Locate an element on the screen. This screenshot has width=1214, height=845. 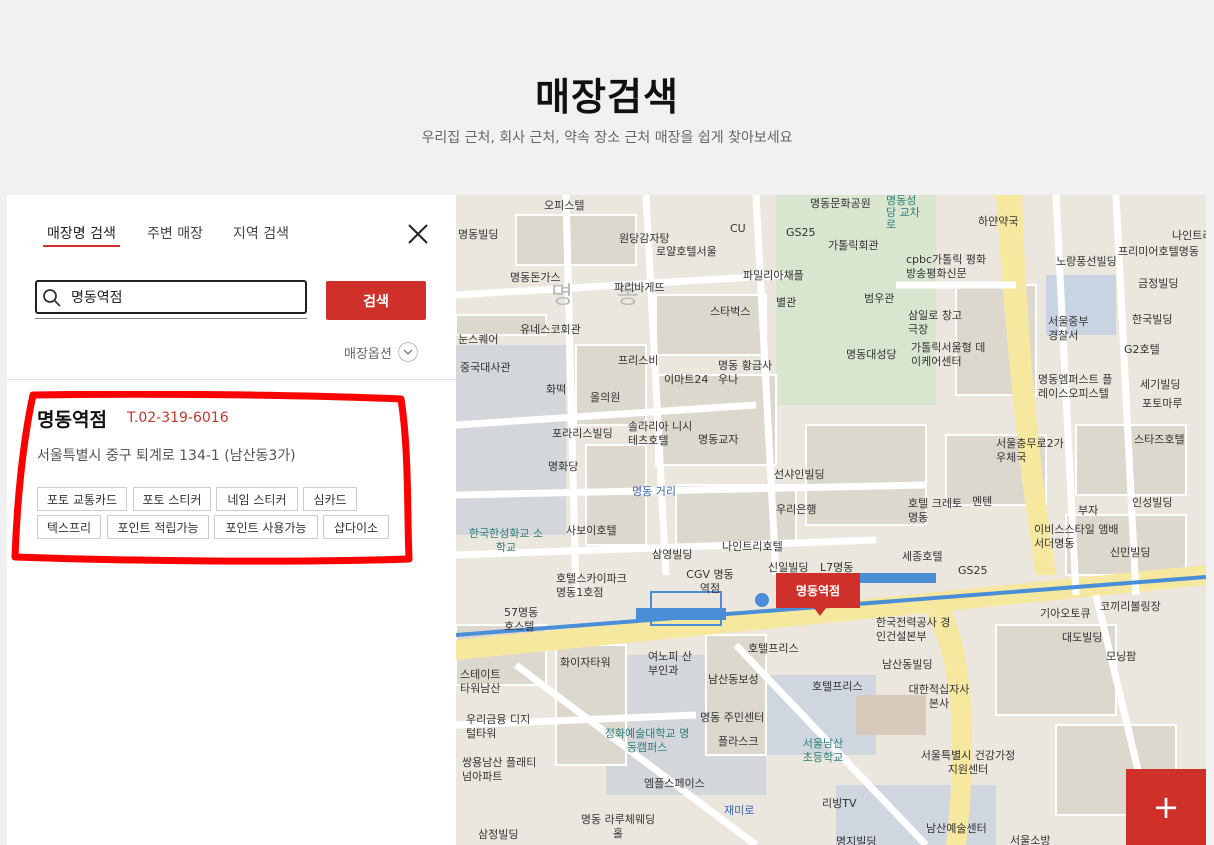
highlight-annotation is located at coordinates (212, 478).